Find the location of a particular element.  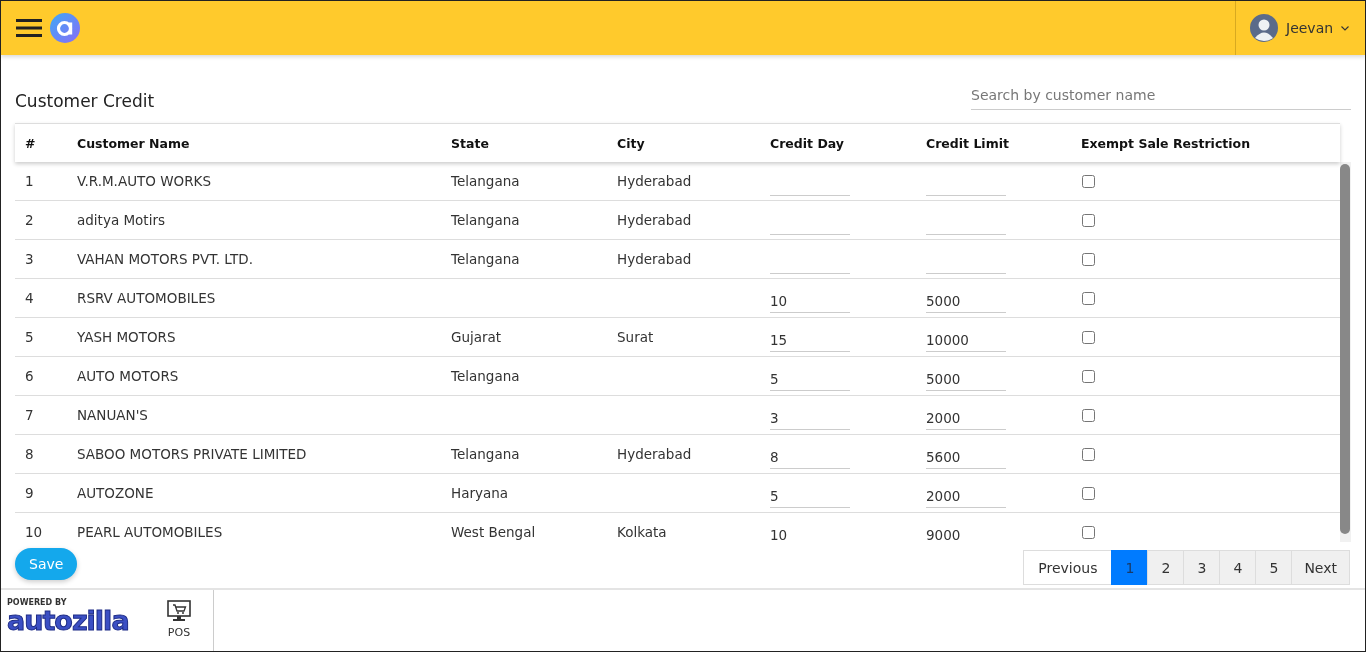

column-header: Credit Day is located at coordinates (807, 143).